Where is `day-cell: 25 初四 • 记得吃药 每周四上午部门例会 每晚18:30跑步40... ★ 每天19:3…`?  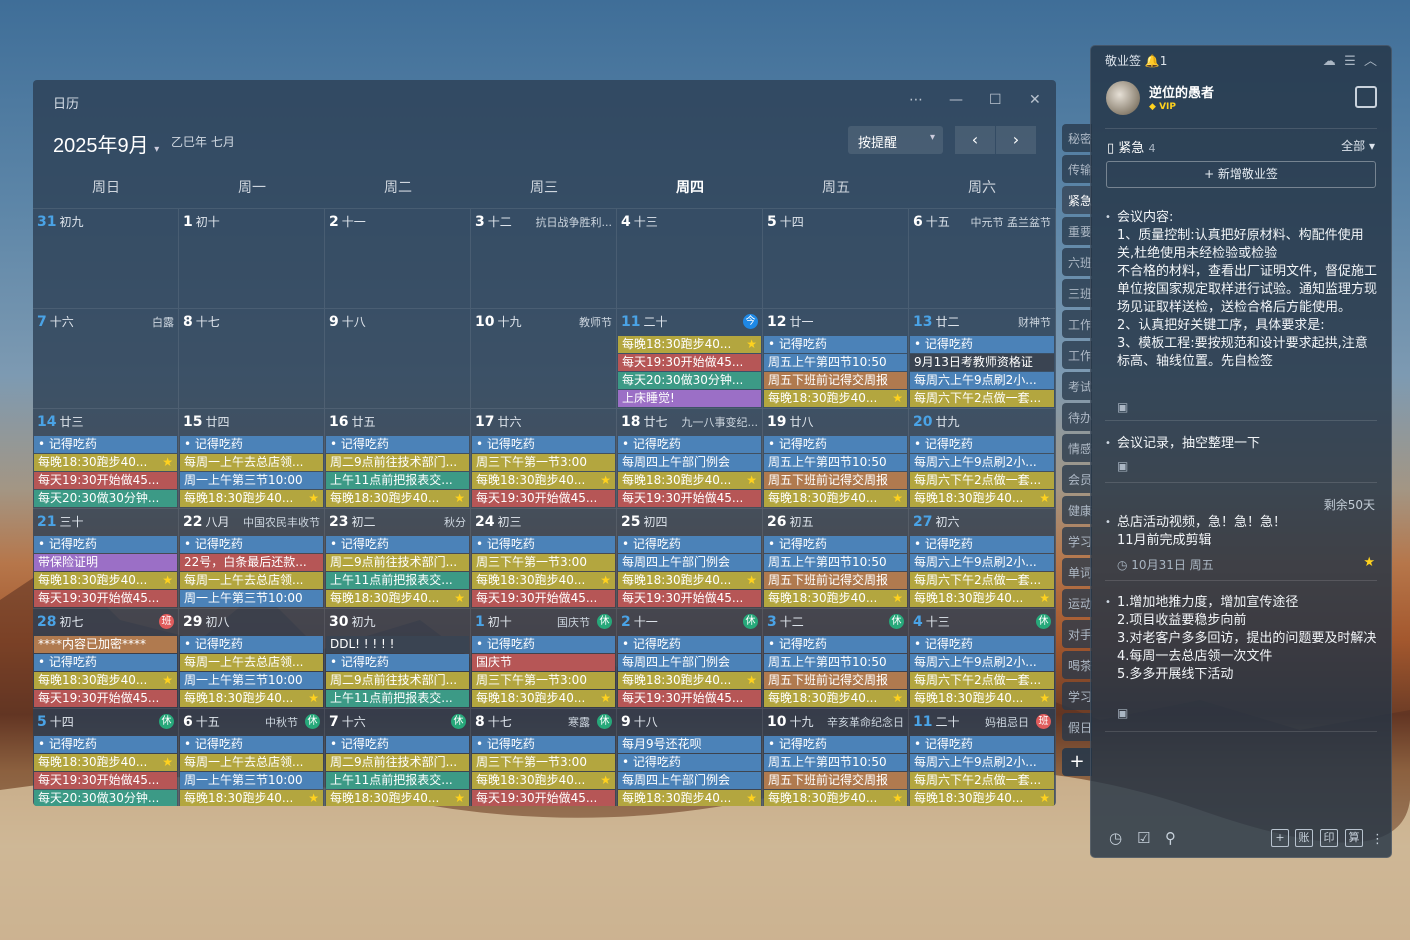
day-cell: 25 初四 • 记得吃药 每周四上午部门例会 每晚18:30跑步40... ★ 每天19:3… is located at coordinates (690, 558).